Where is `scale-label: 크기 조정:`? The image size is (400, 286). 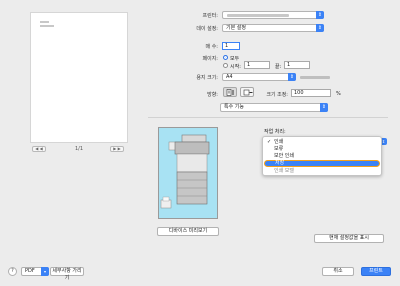
scale-label: 크기 조정: is located at coordinates (277, 95).